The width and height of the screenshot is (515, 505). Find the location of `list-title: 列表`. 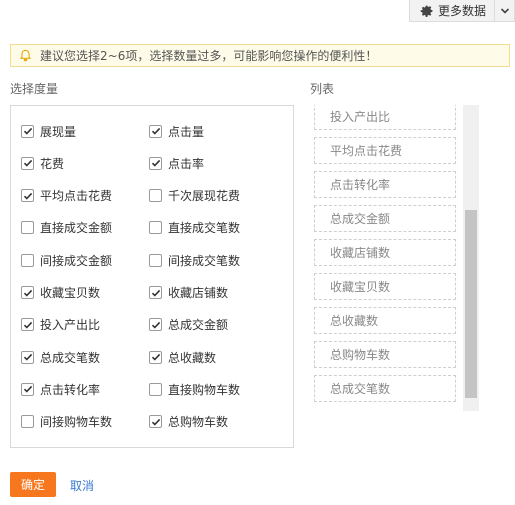

list-title: 列表 is located at coordinates (322, 89).